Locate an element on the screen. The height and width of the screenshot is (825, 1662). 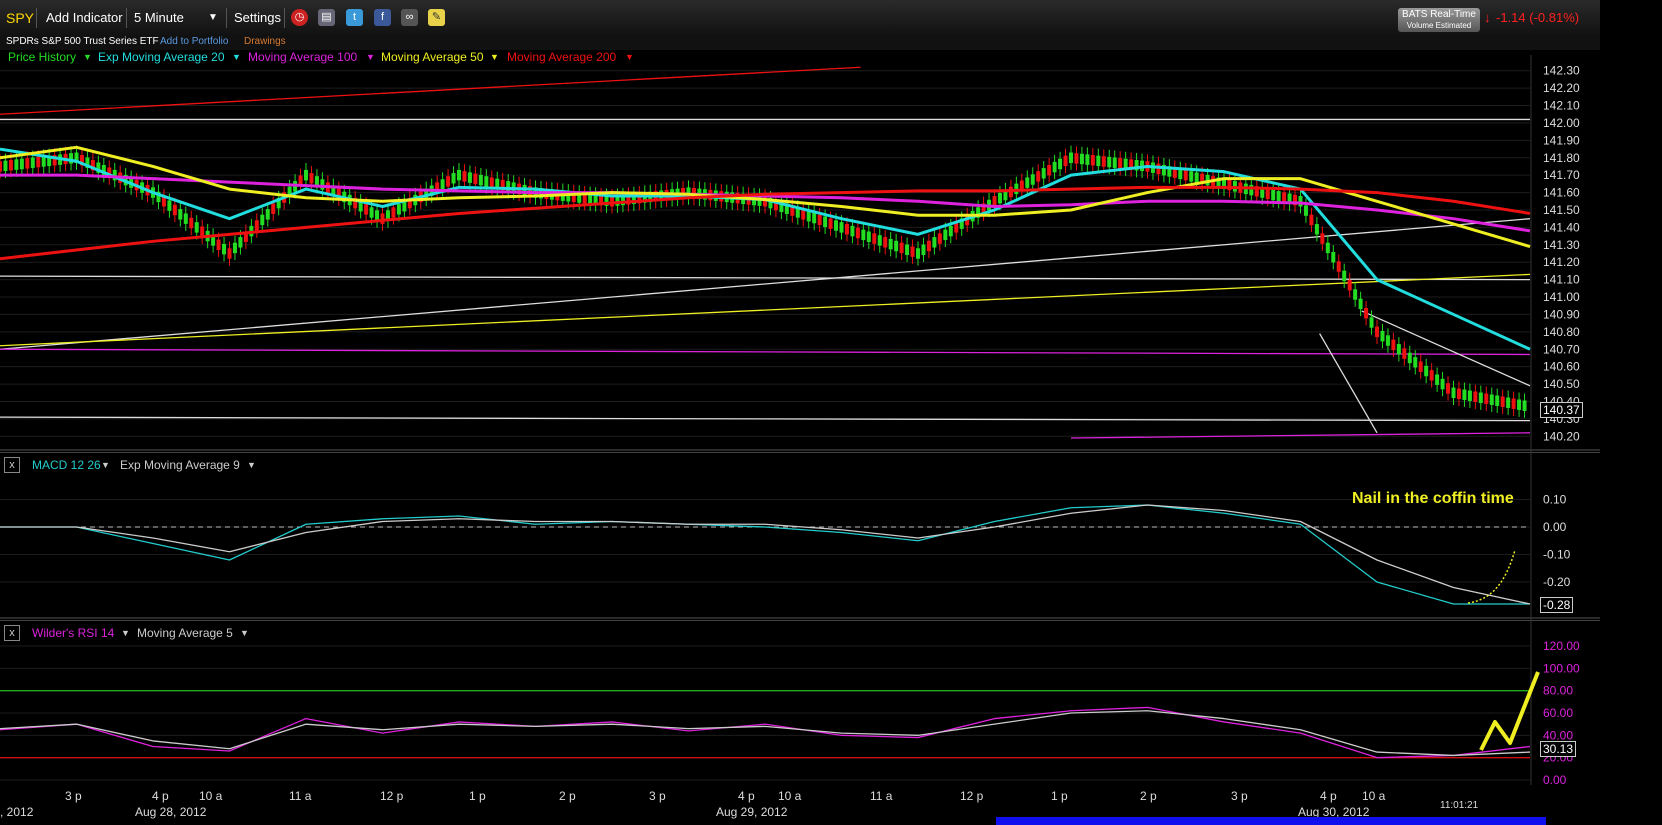
legend-ma200: Moving Average 200 is located at coordinates (561, 57).